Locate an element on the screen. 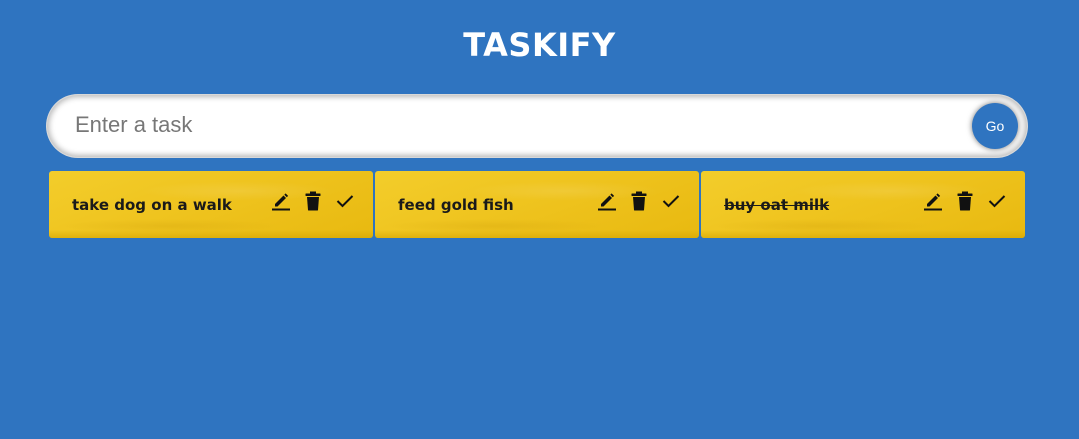 The width and height of the screenshot is (1079, 439). task-card: take dog on a walk is located at coordinates (211, 204).